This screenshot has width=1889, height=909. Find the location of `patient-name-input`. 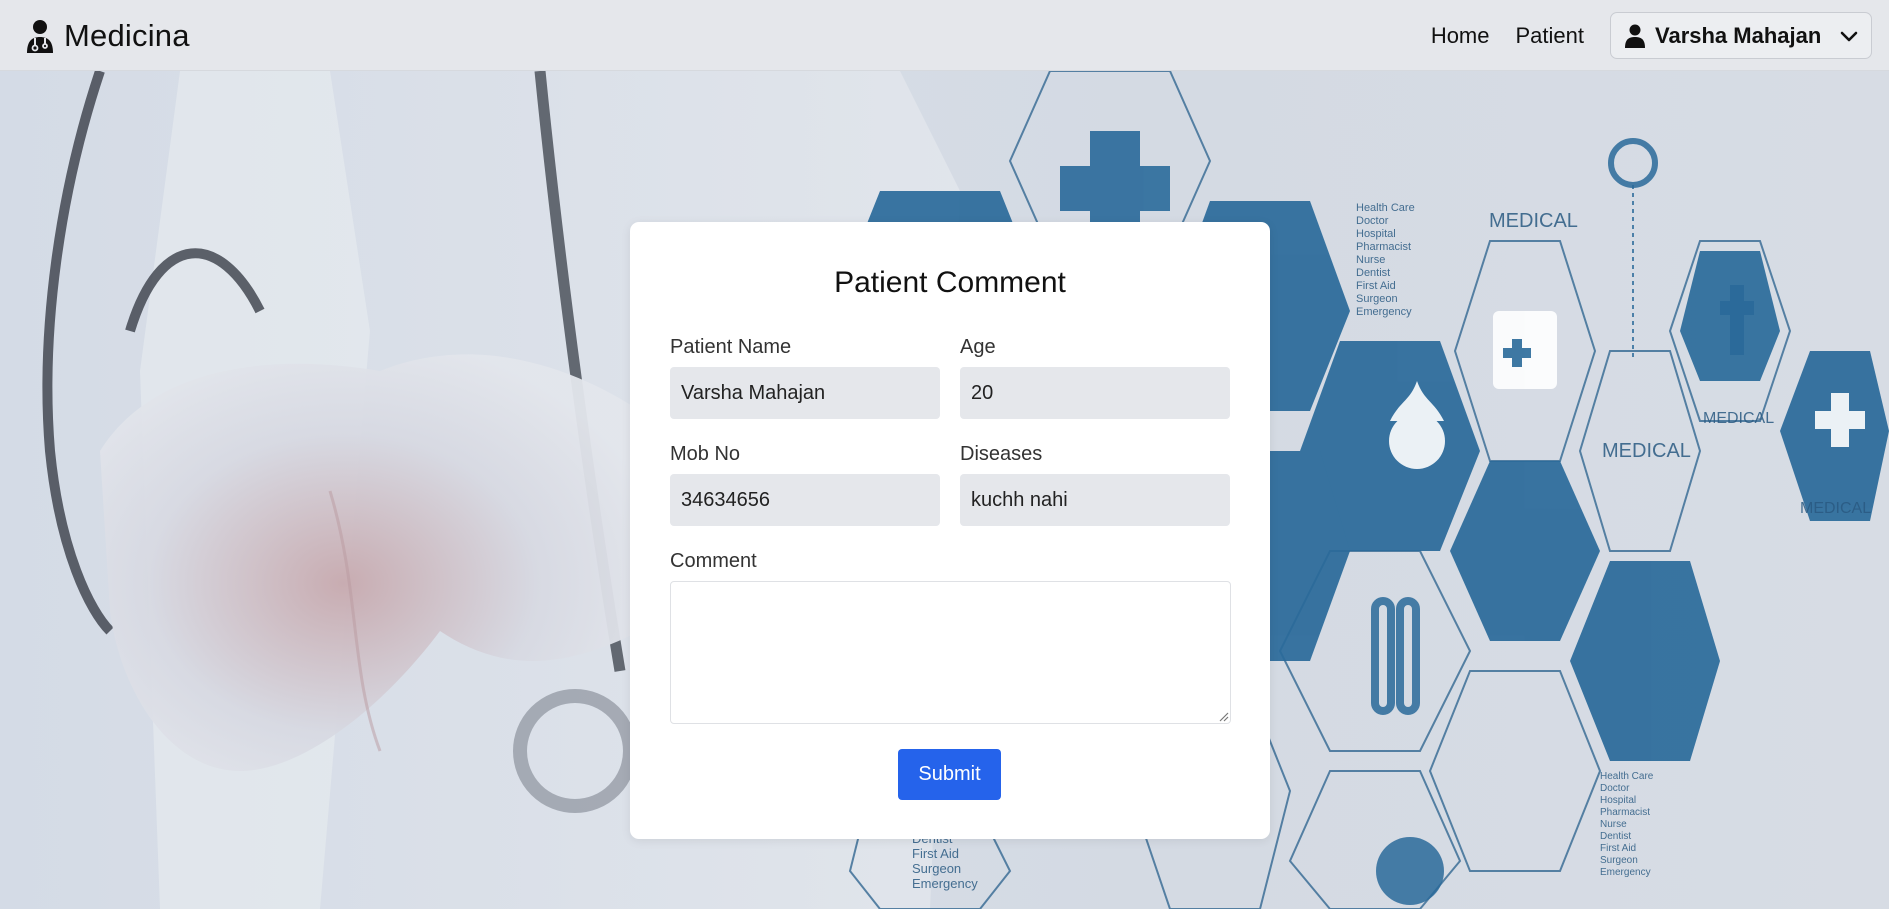

patient-name-input is located at coordinates (805, 393).